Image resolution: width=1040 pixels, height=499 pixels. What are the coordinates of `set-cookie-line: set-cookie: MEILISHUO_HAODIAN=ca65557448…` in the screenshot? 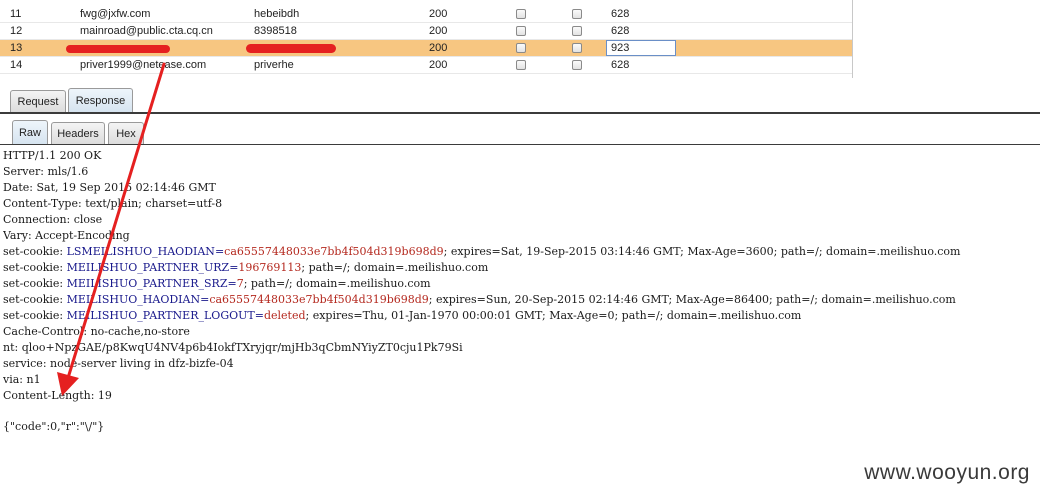 It's located at (521, 300).